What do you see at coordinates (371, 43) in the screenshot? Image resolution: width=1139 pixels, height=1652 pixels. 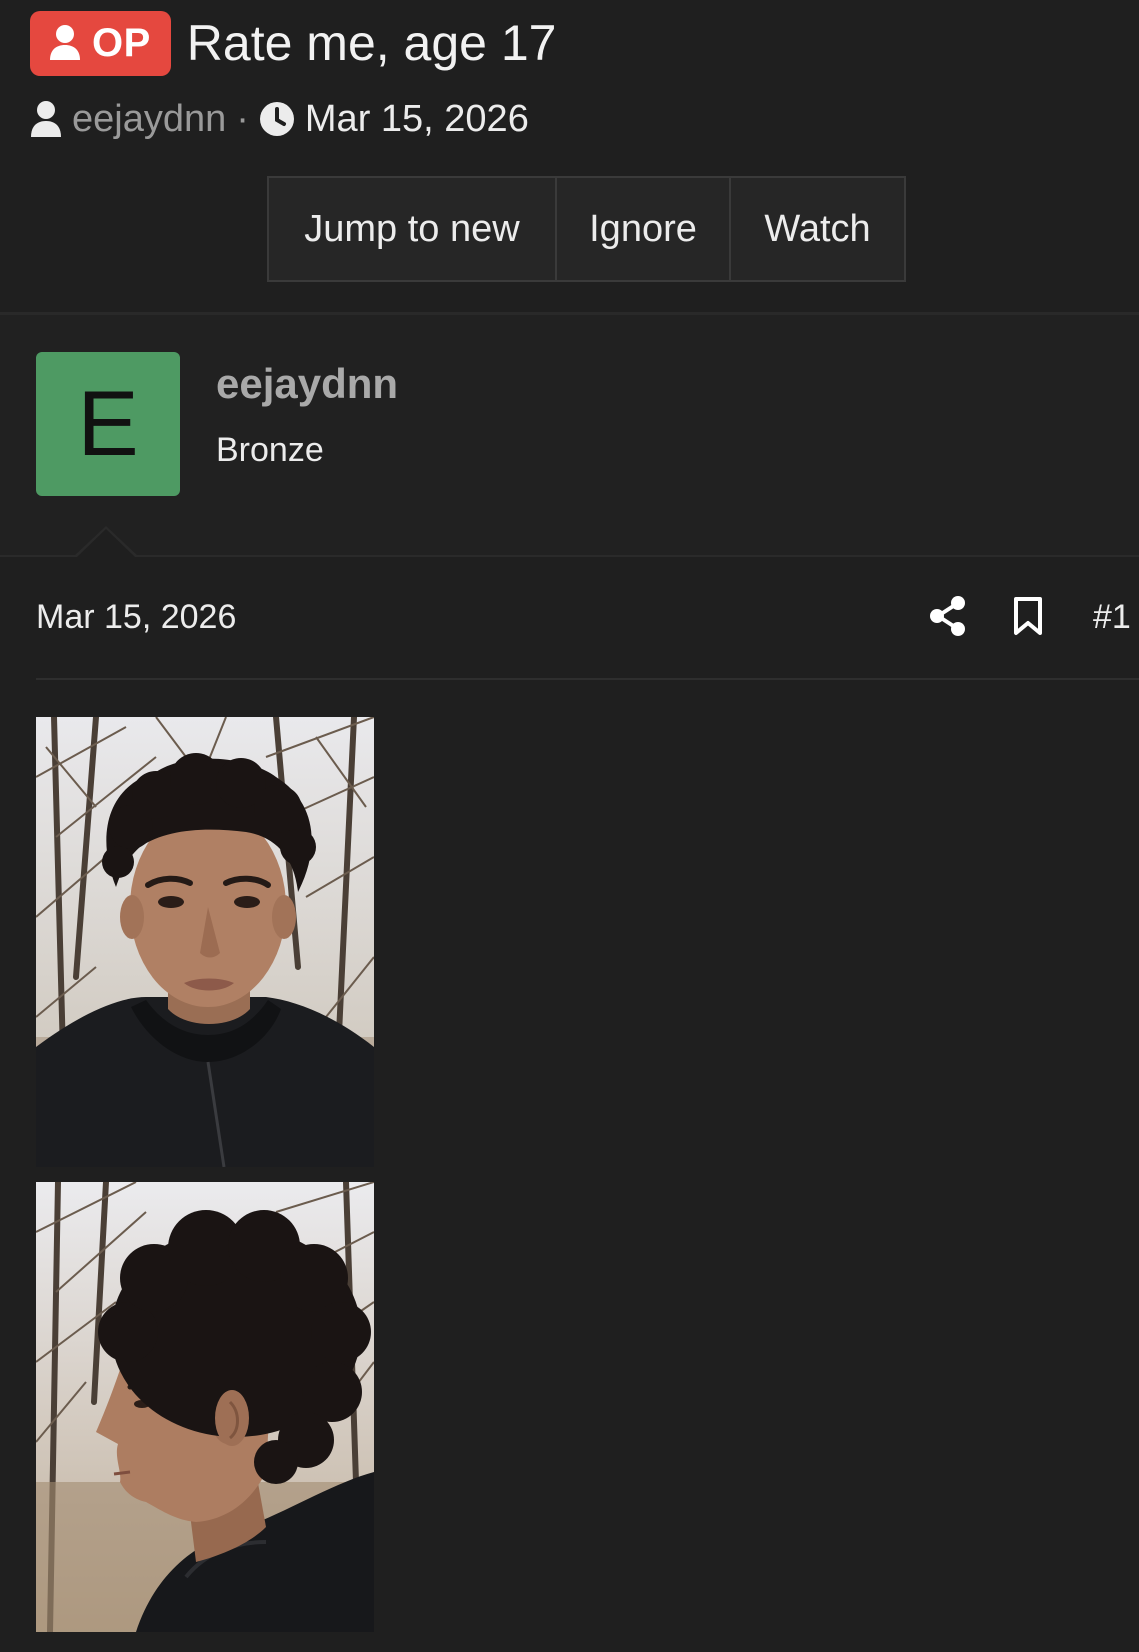 I see `thread-title: Rate me, age 17` at bounding box center [371, 43].